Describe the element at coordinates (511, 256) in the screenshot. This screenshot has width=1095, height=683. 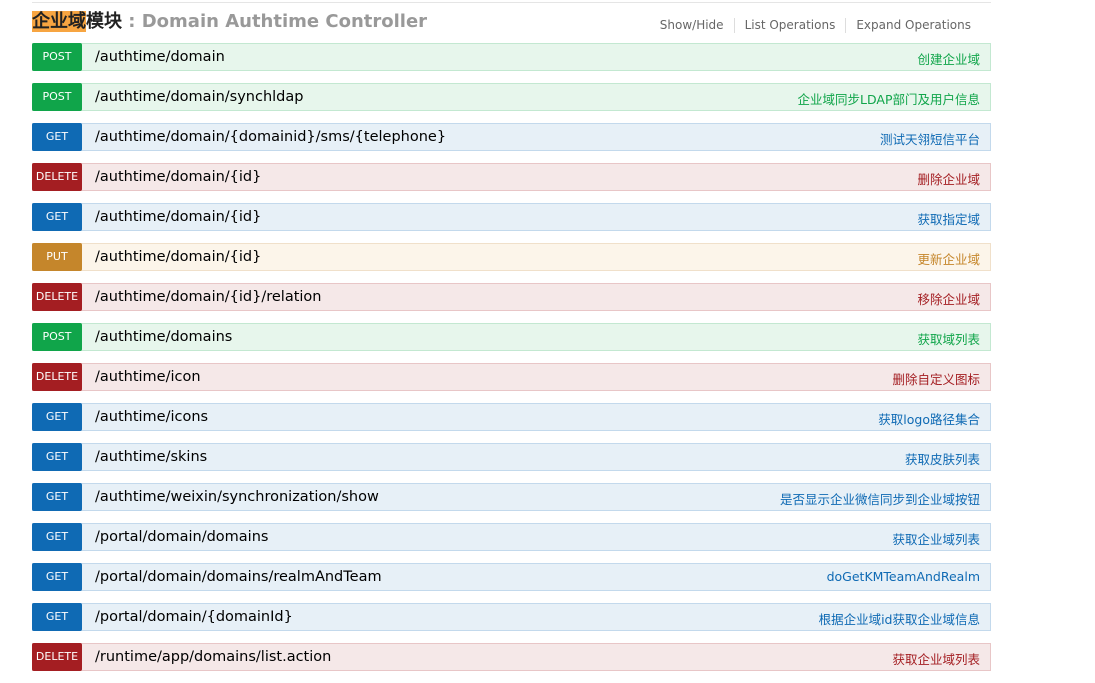
I see `endpoint-row: PUT /authtime/domain/{id} 更新企业域` at that location.